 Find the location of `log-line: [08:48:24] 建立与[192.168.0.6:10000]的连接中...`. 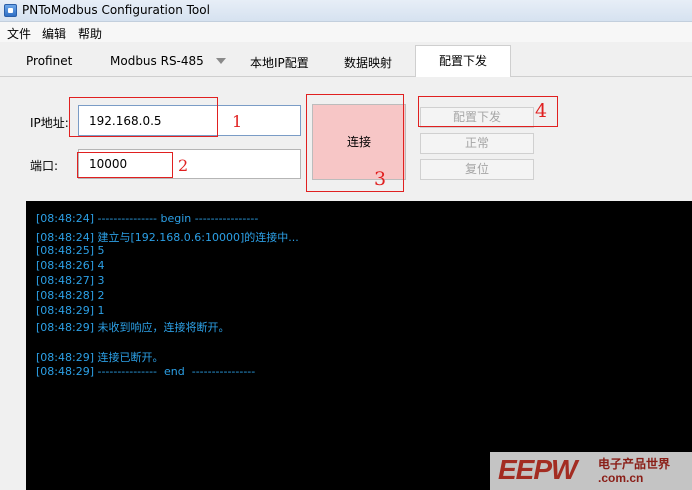

log-line: [08:48:24] 建立与[192.168.0.6:10000]的连接中... is located at coordinates (167, 237).